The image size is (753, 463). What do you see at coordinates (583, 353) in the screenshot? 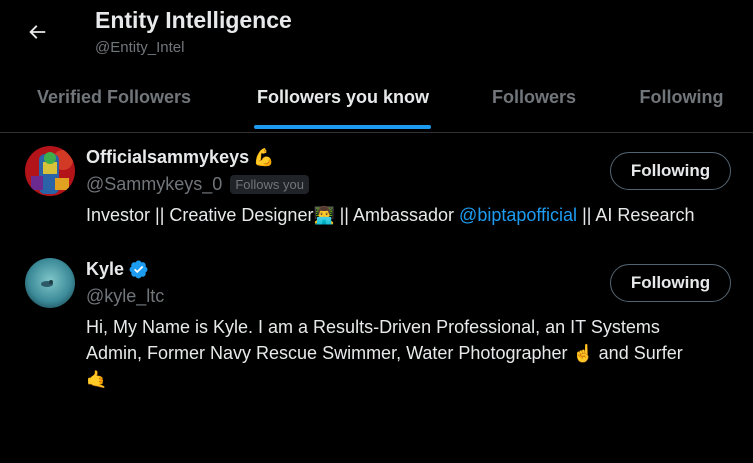
I see `index-pointing-up-emoji: ☝️` at bounding box center [583, 353].